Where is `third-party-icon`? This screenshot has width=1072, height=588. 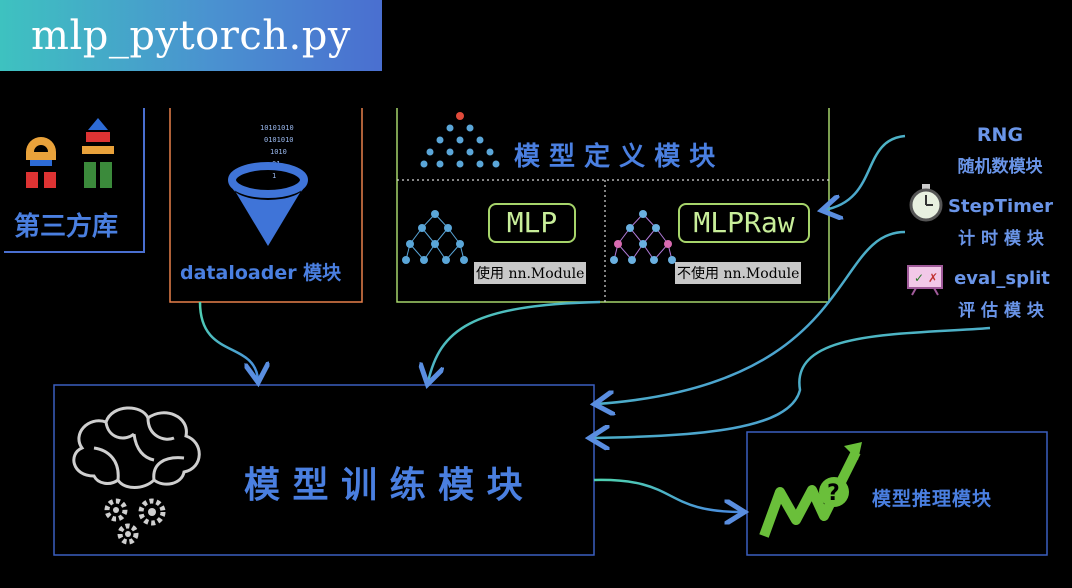 third-party-icon is located at coordinates (72, 154).